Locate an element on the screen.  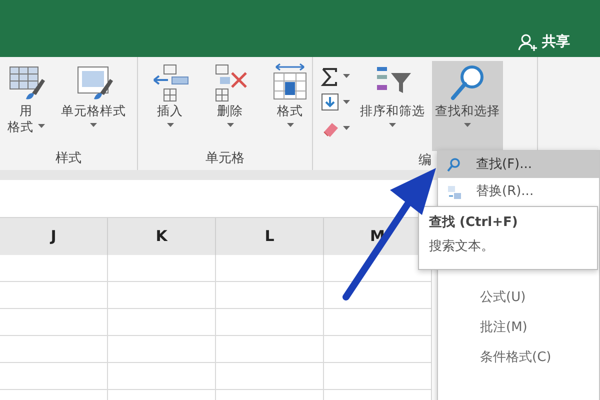
tooltip-title: 查找 (Ctrl+F) is located at coordinates (474, 223).